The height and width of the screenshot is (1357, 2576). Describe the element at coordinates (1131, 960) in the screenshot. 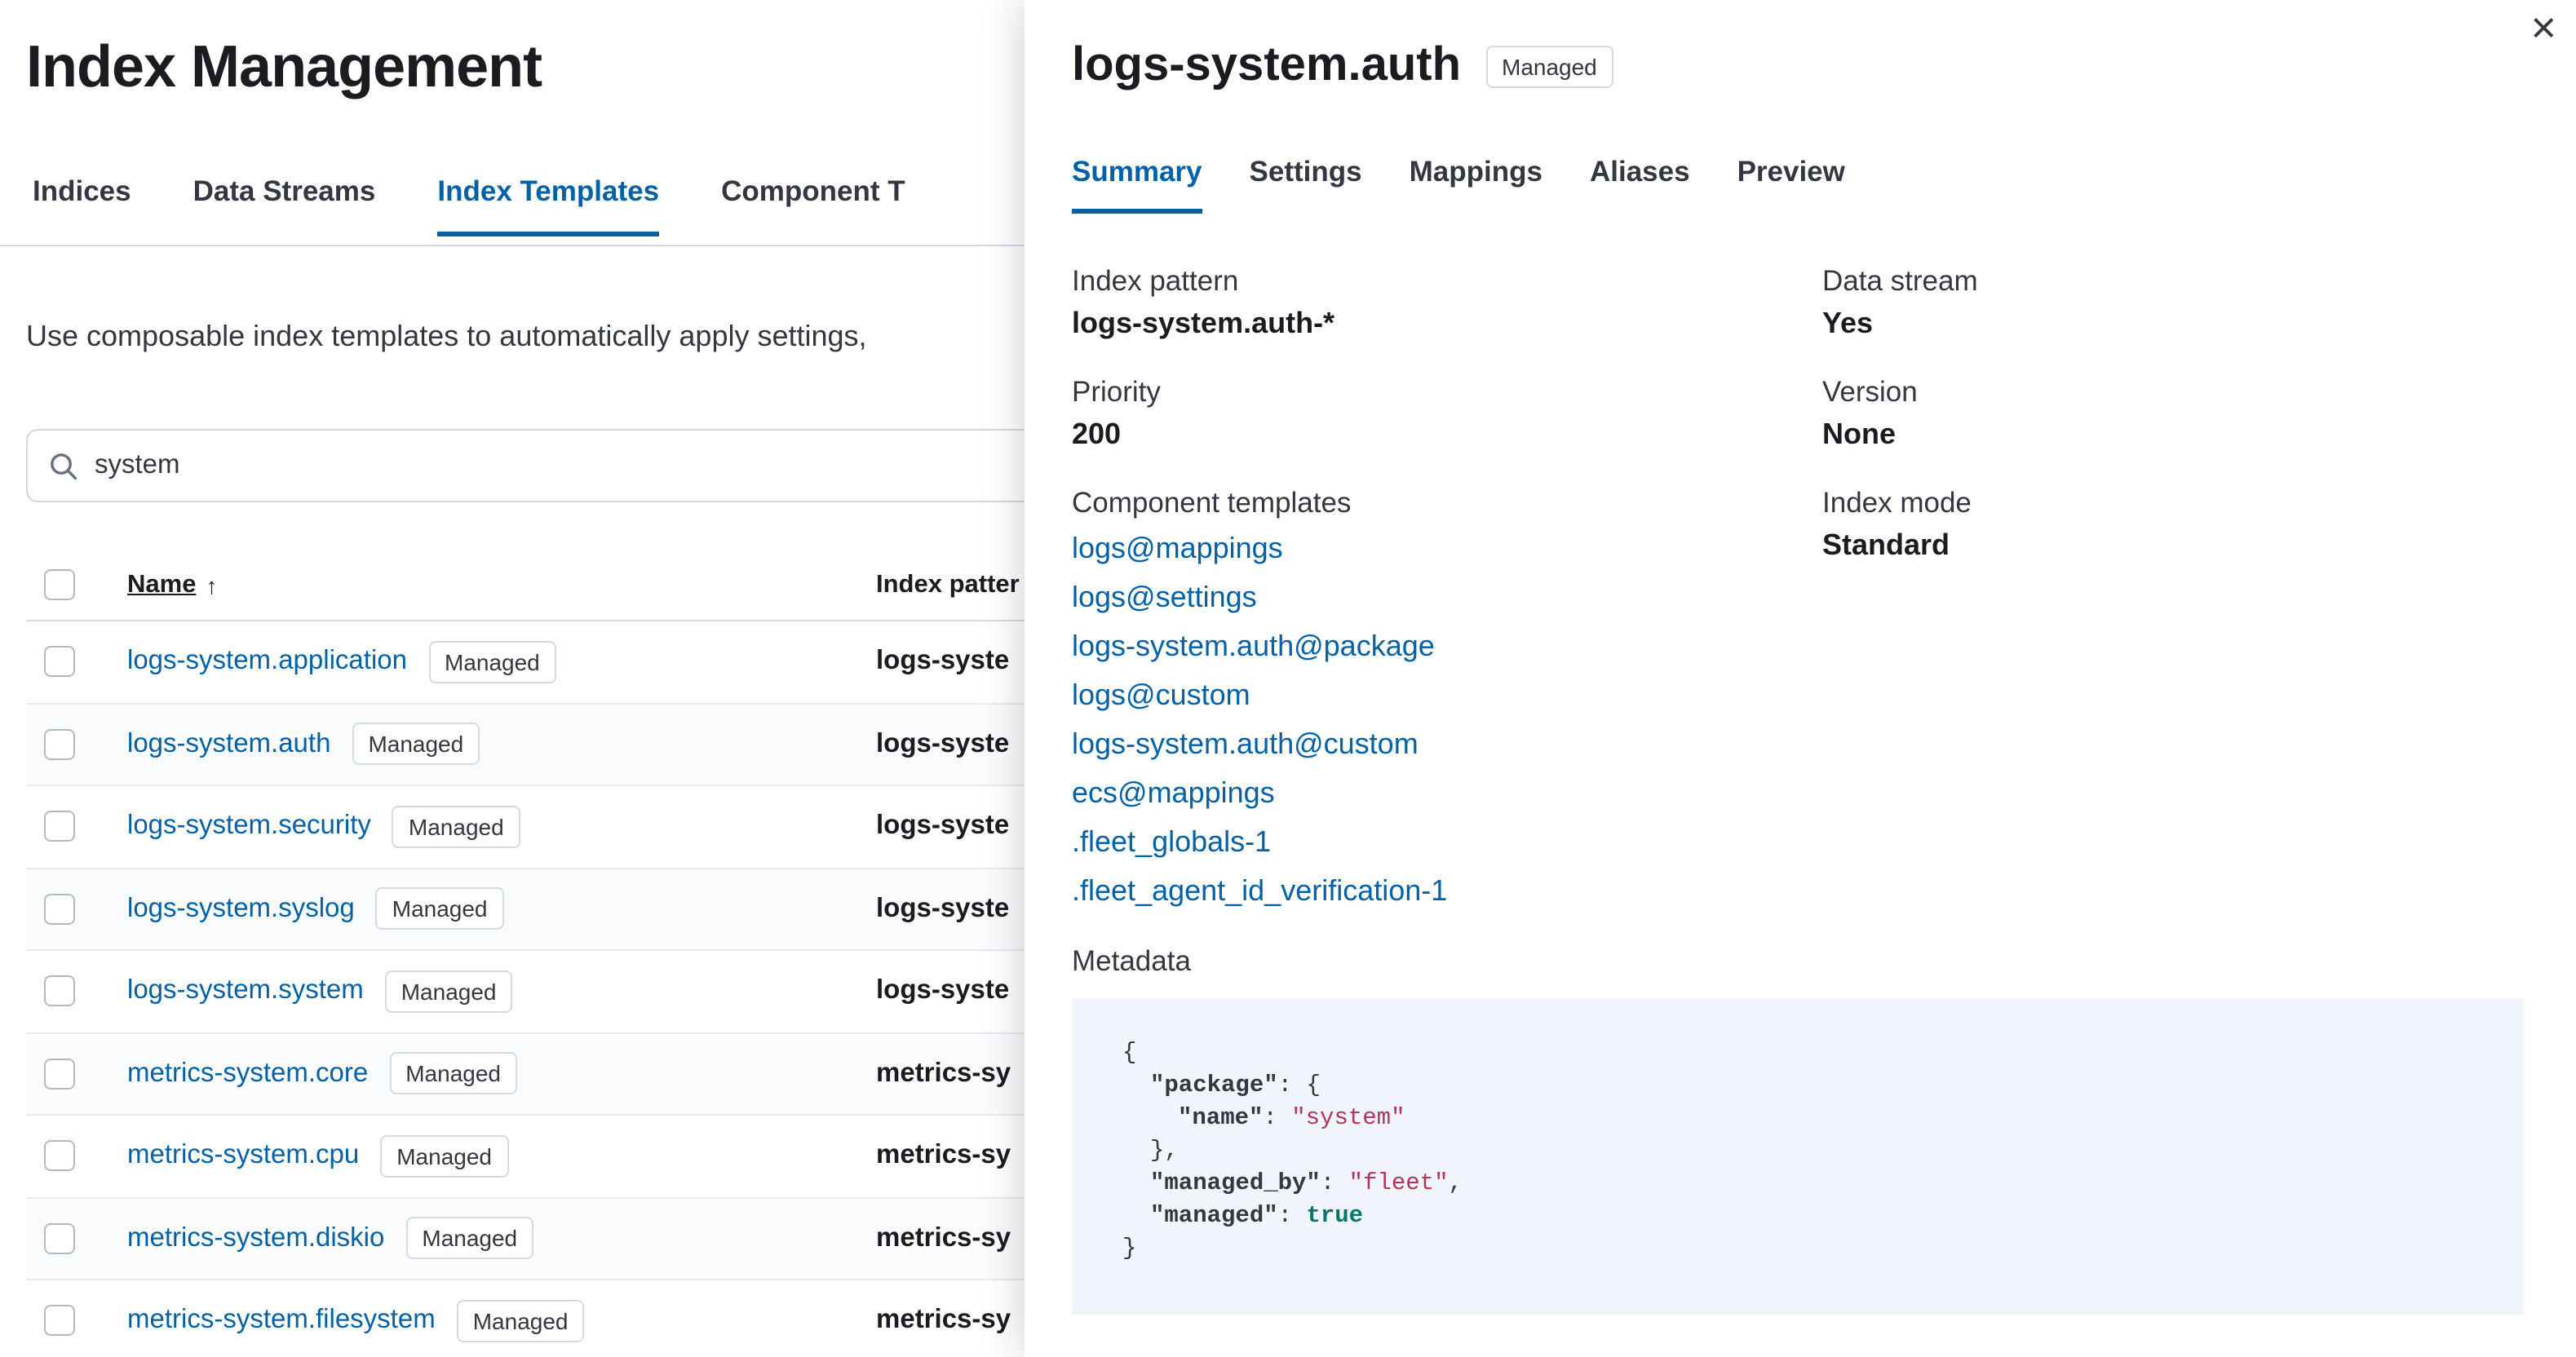

I see `field-label: Metadata` at that location.